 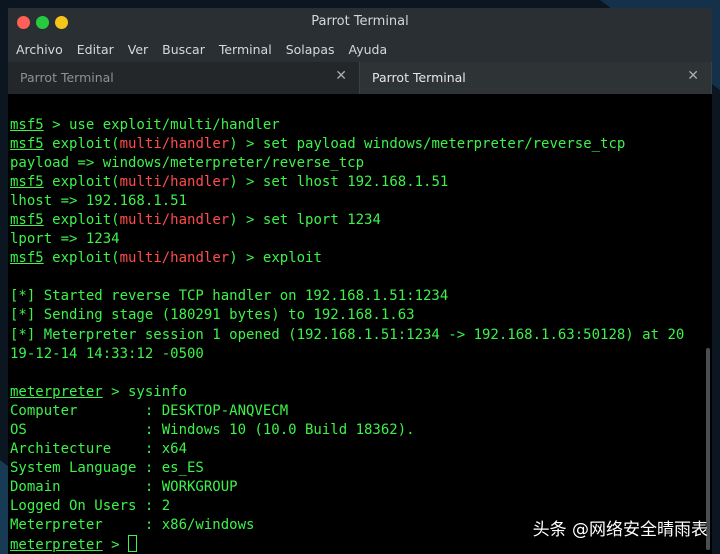 I want to click on sysinfo-logged-users: Logged On Users : 2, so click(x=90, y=505).